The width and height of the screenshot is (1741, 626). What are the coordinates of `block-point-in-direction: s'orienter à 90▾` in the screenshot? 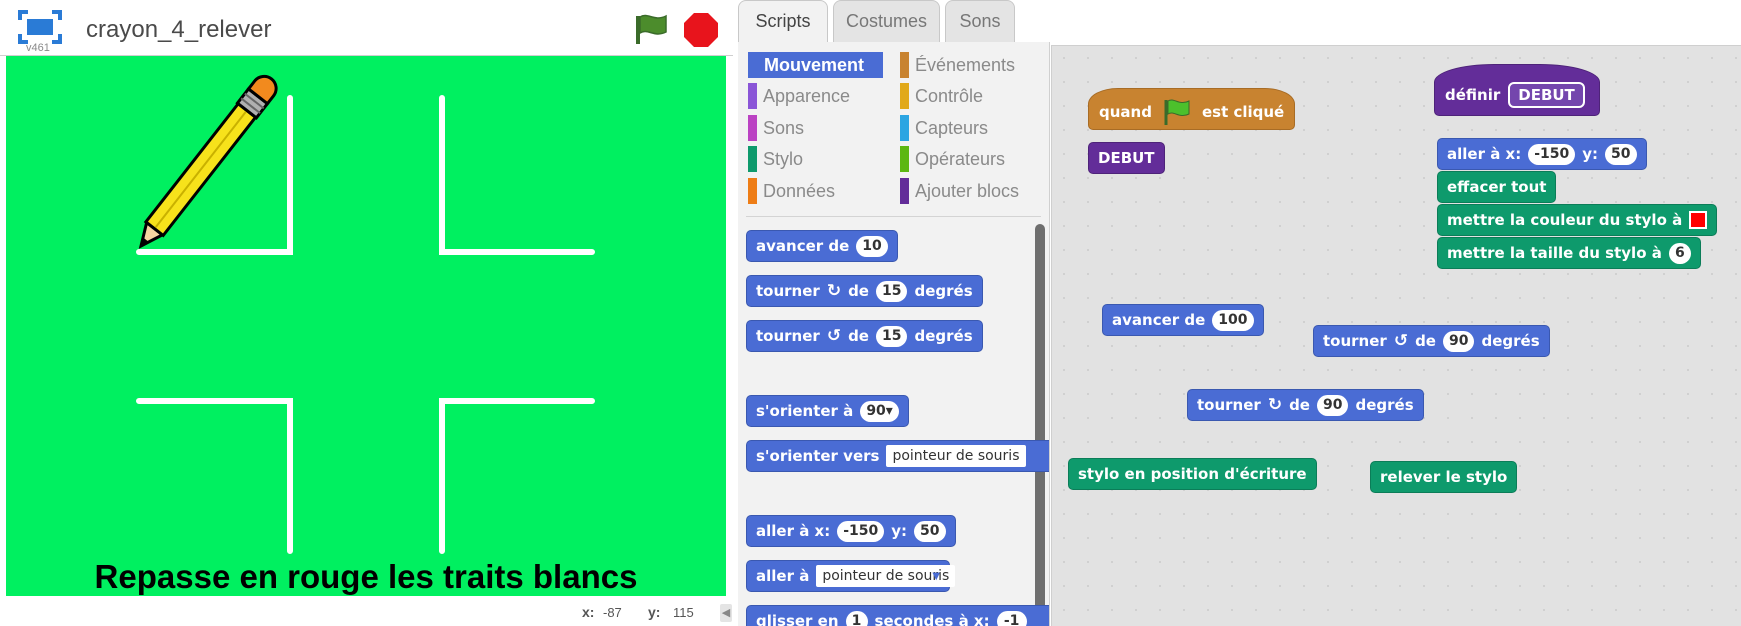 It's located at (827, 411).